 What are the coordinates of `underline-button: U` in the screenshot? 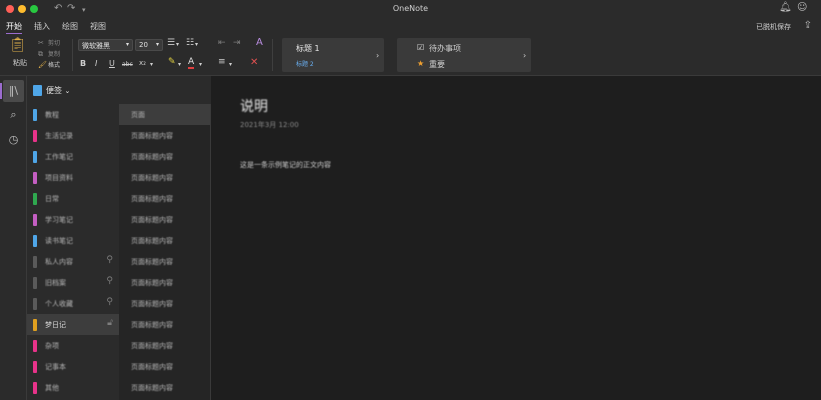 It's located at (112, 63).